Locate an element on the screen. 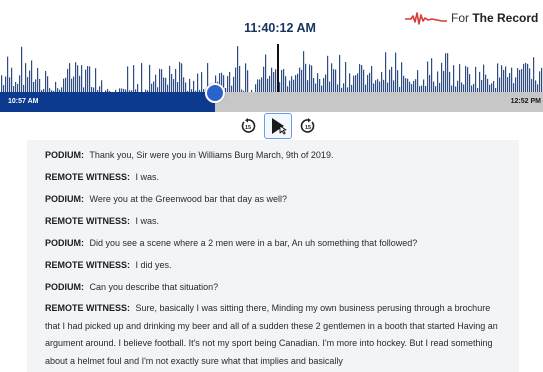 The height and width of the screenshot is (372, 543). playback-controls: 15 15 is located at coordinates (271, 126).